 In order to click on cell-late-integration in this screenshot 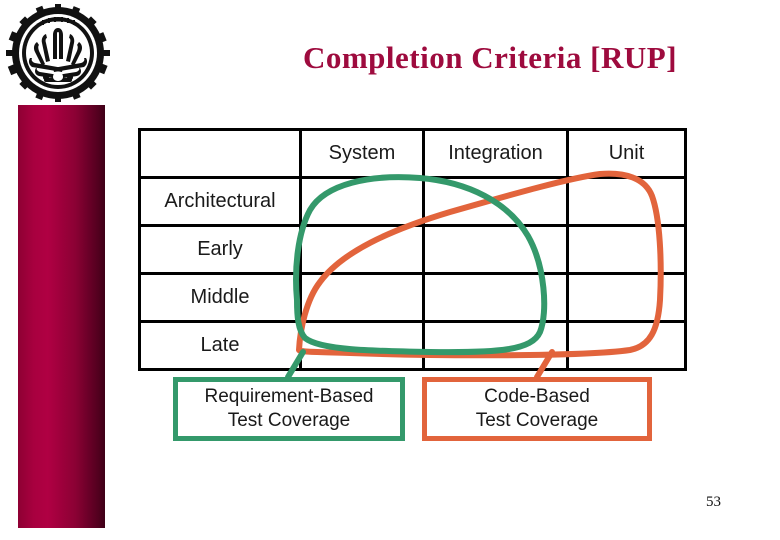, I will do `click(495, 345)`.